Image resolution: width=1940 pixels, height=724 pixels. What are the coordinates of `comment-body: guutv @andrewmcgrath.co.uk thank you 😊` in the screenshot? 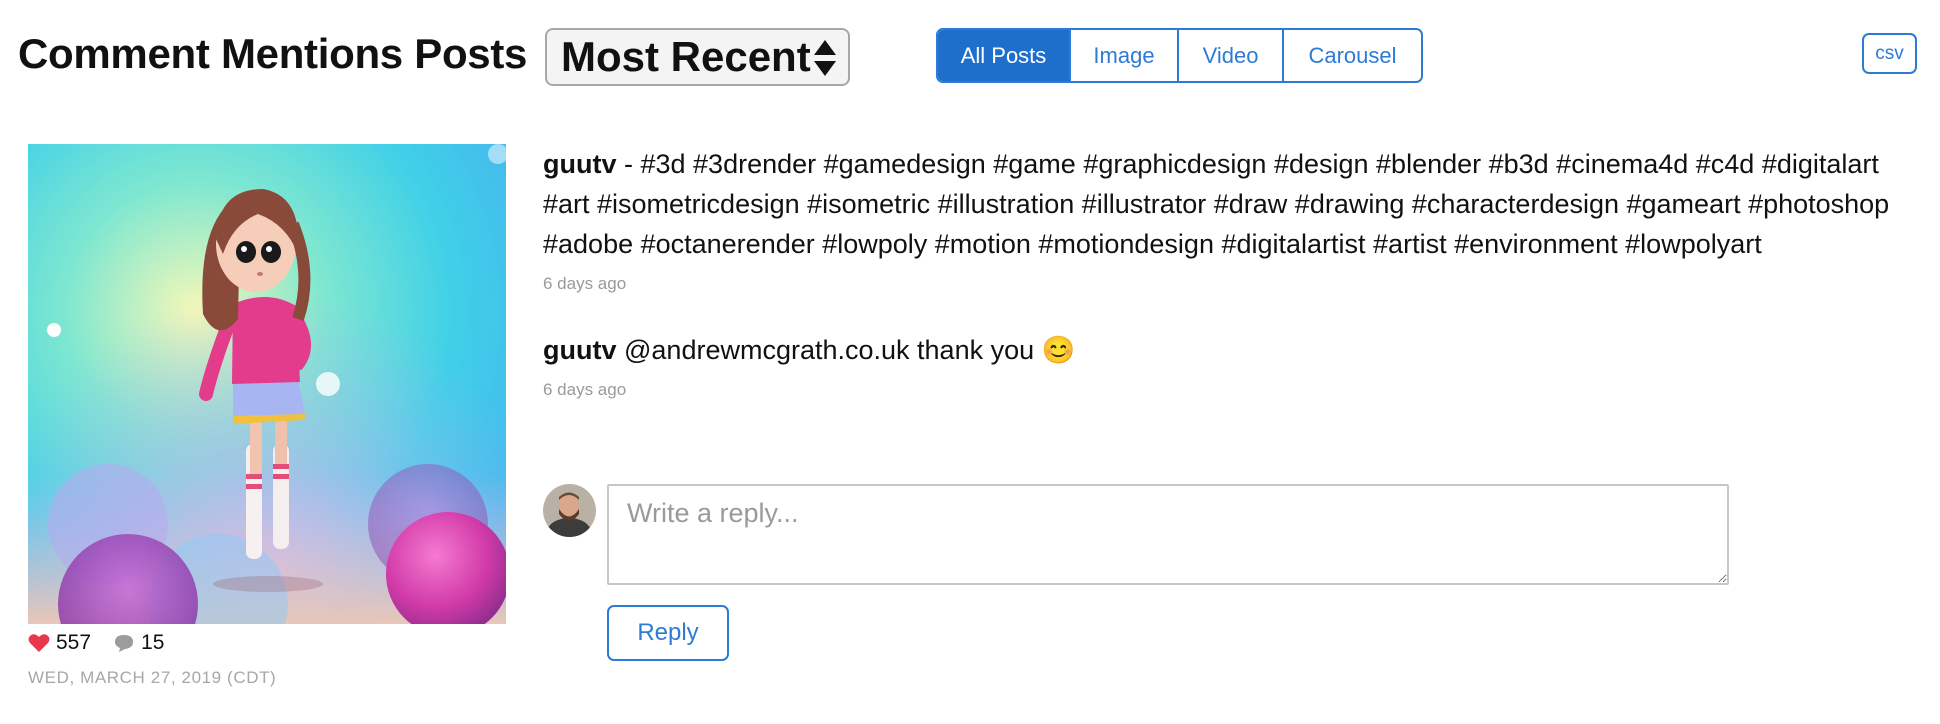 It's located at (1233, 350).